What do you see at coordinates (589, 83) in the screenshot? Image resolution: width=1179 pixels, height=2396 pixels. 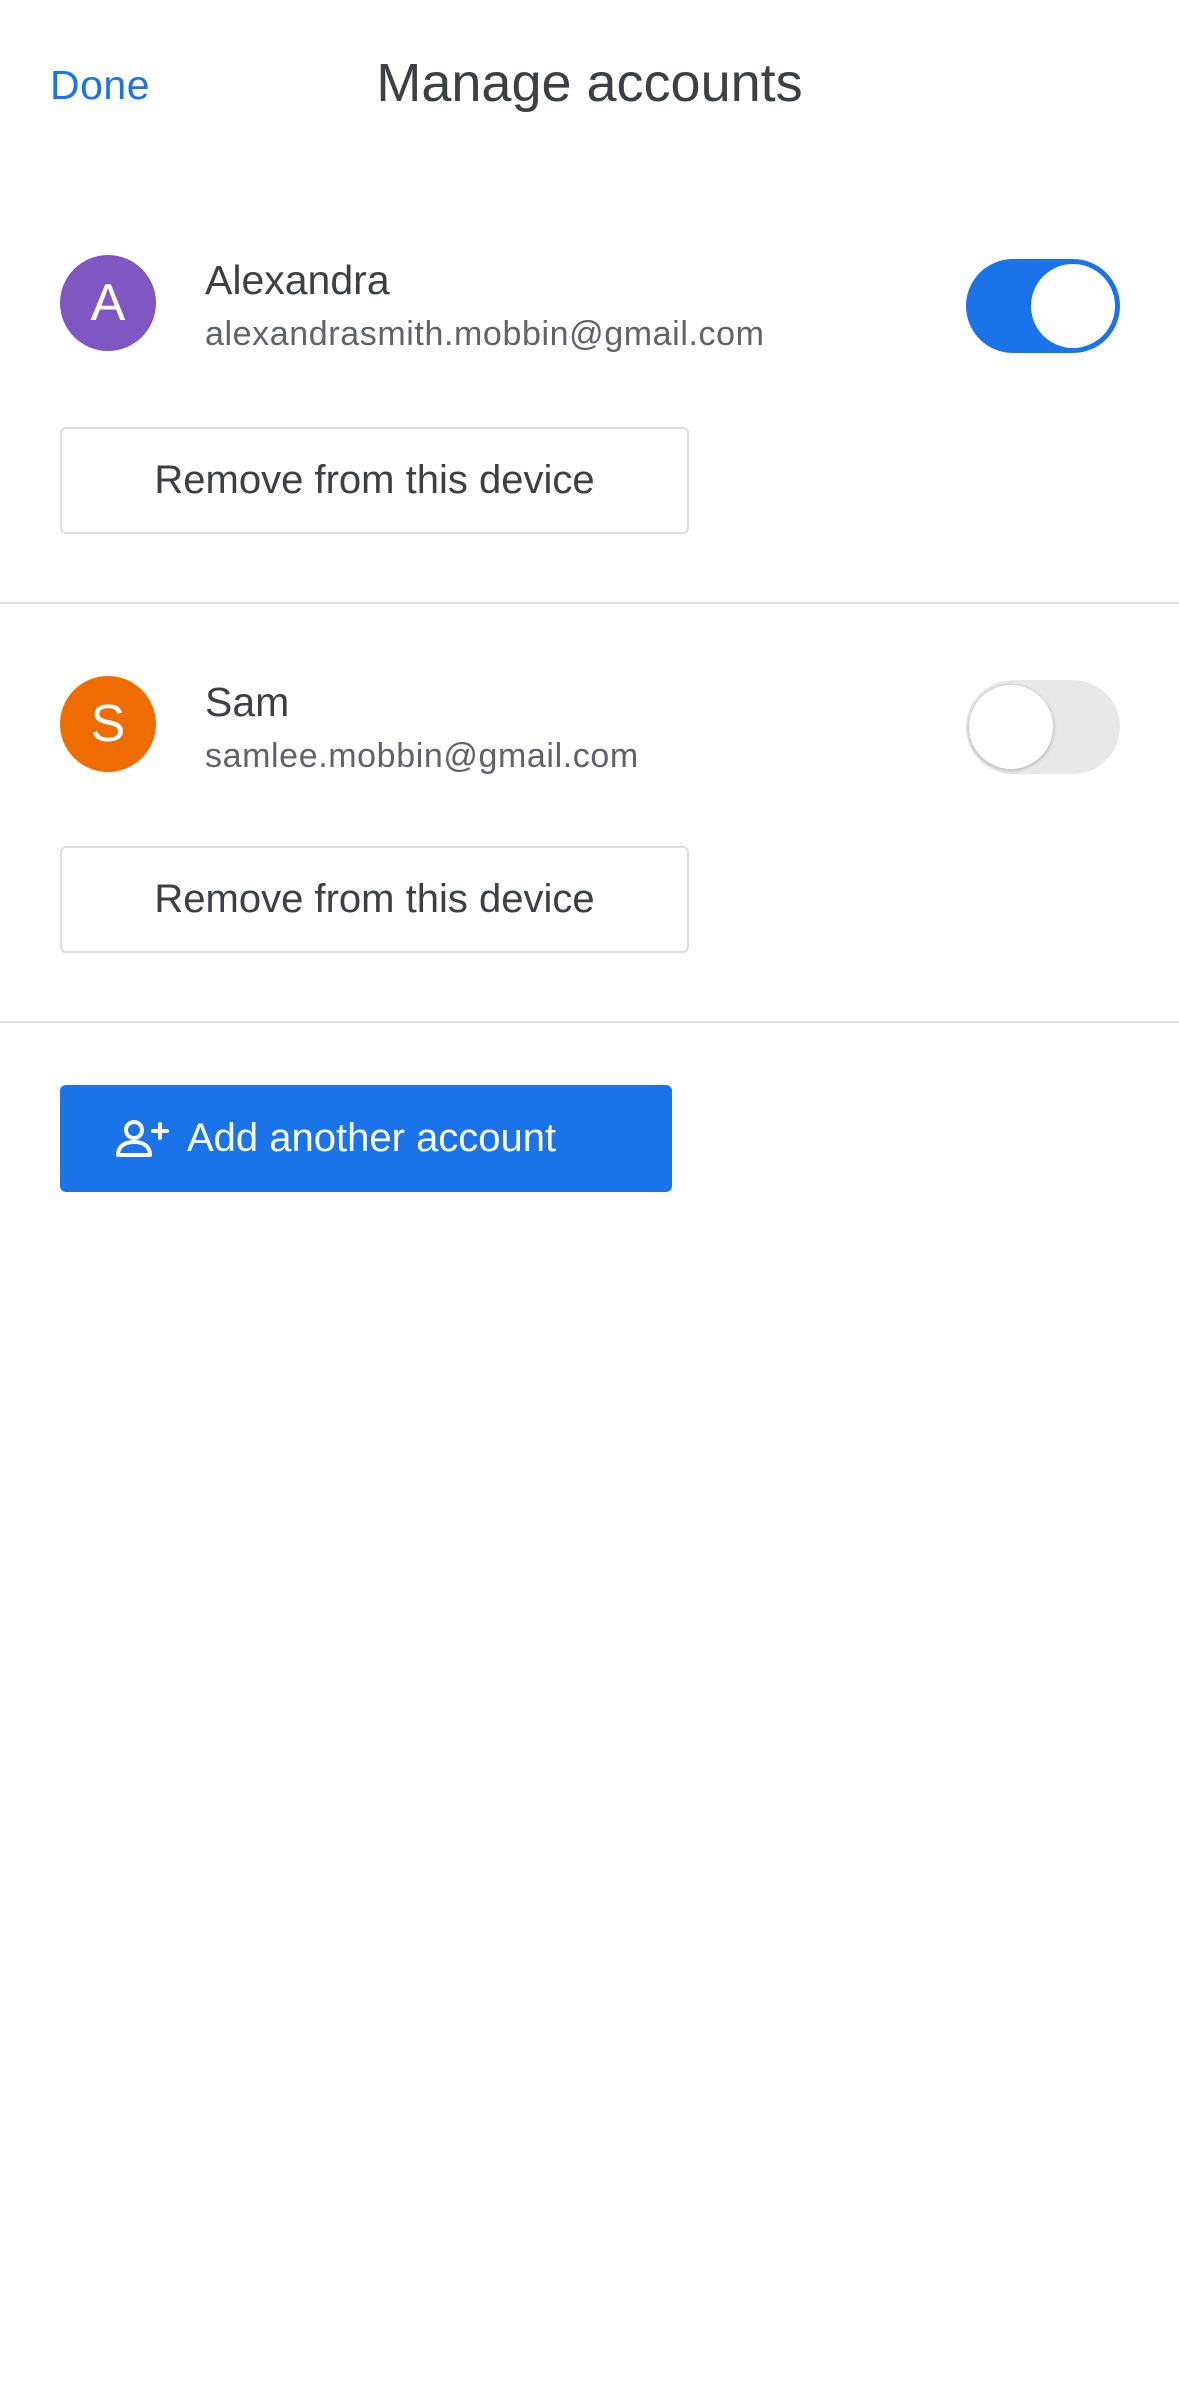 I see `page-title: Manage accounts` at bounding box center [589, 83].